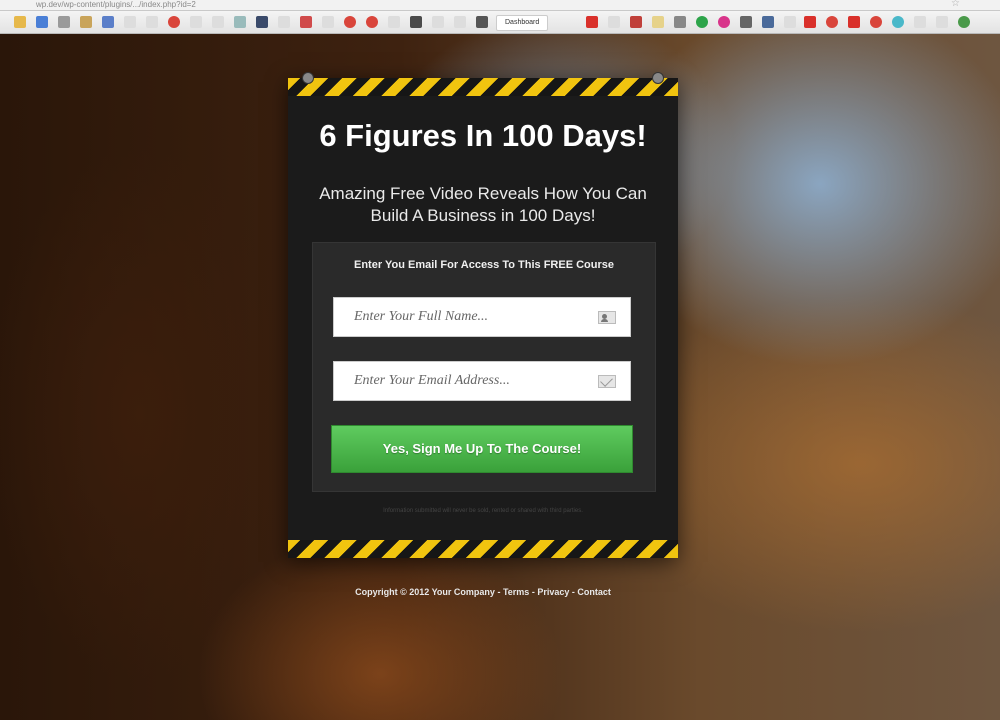 The width and height of the screenshot is (1000, 720). Describe the element at coordinates (262, 22) in the screenshot. I see `bookmark-image-icon` at that location.